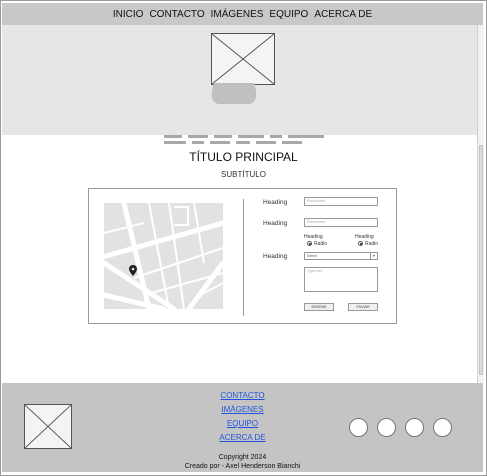  Describe the element at coordinates (275, 223) in the screenshot. I see `field-heading-2: Heading` at that location.